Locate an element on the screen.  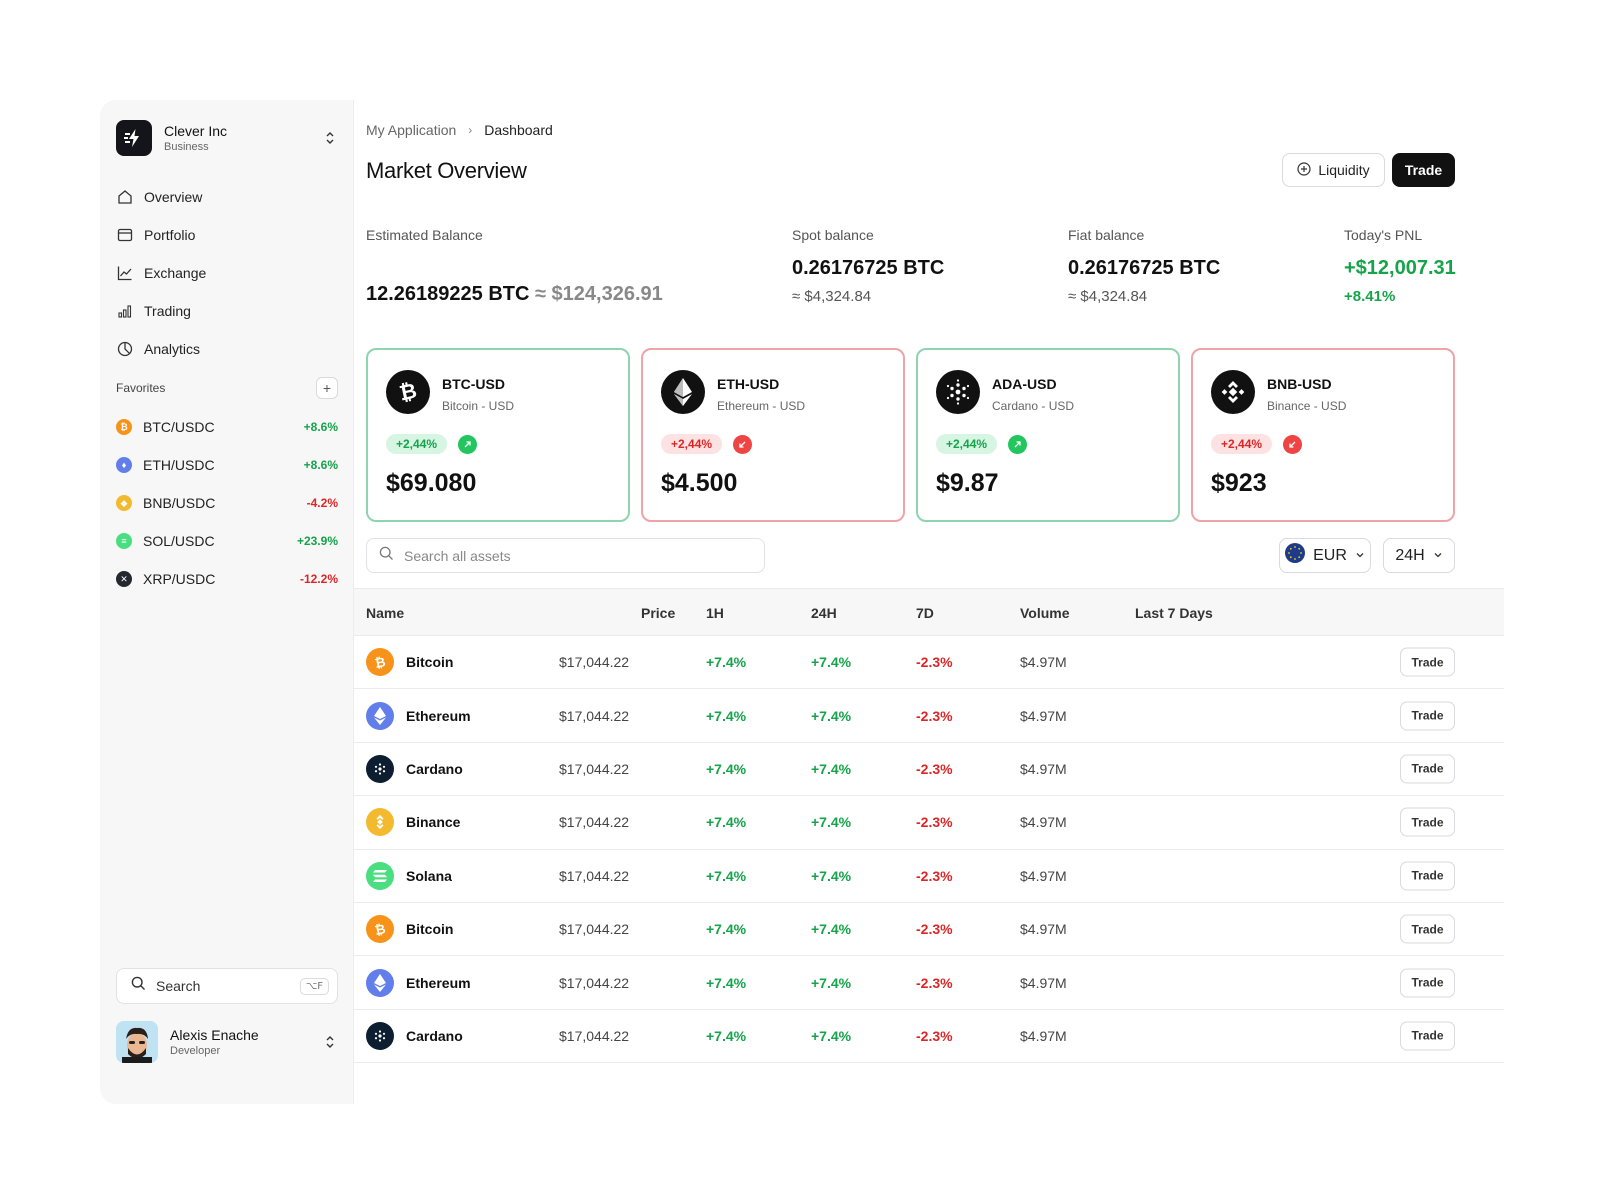
market-card-bnb: BNB-USD Binance - USD +2,44% $923 is located at coordinates (1323, 435).